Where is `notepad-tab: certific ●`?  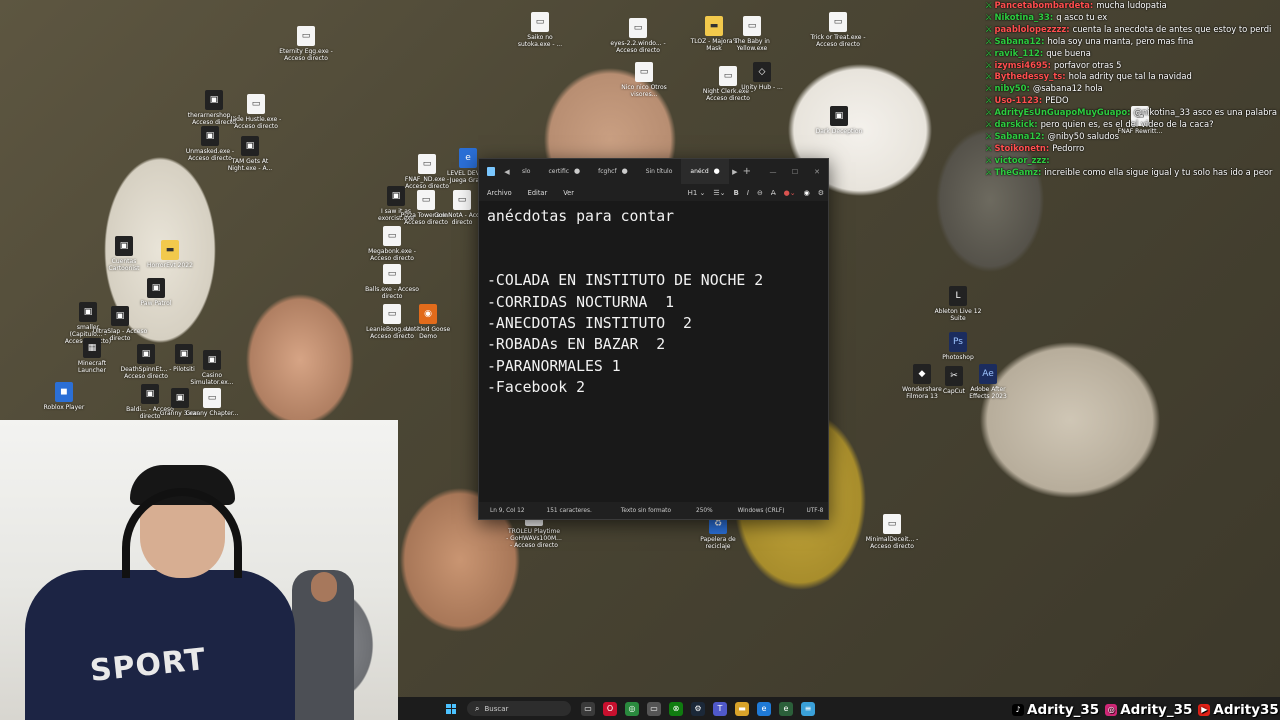 notepad-tab: certific ● is located at coordinates (564, 171).